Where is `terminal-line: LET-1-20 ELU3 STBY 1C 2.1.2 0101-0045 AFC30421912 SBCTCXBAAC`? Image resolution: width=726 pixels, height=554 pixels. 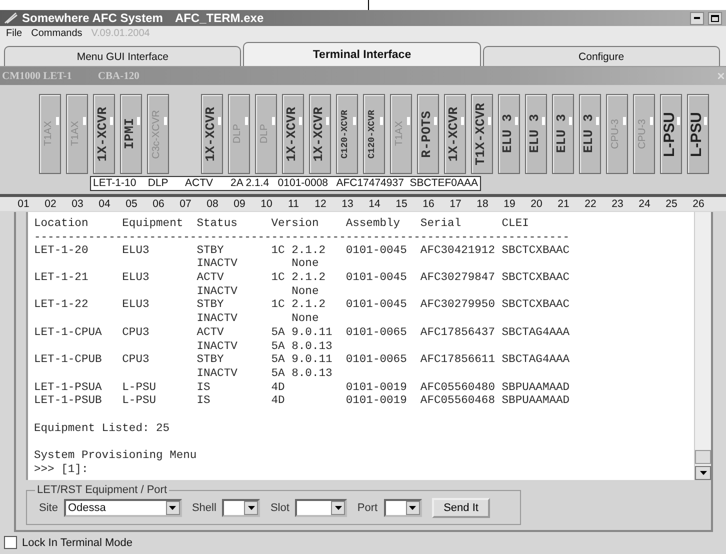 terminal-line: LET-1-20 ELU3 STBY 1C 2.1.2 0101-0045 AFC30421912 SBCTCXBAAC is located at coordinates (302, 251).